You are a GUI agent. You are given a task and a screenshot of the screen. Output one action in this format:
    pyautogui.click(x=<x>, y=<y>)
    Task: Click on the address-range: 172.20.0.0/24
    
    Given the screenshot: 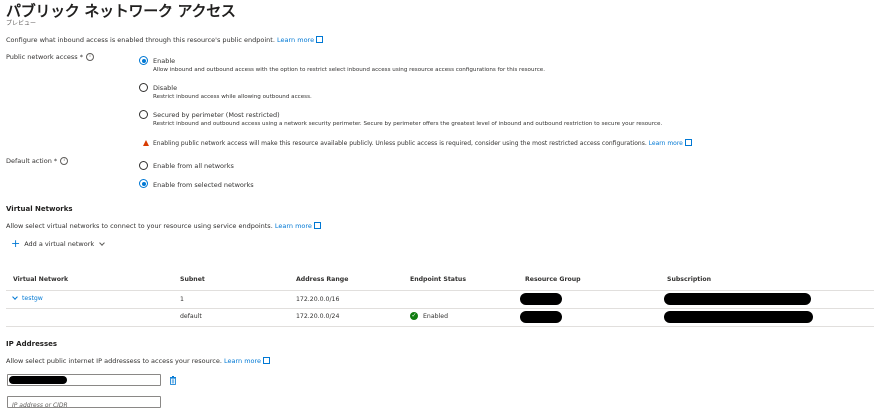 What is the action you would take?
    pyautogui.click(x=318, y=316)
    